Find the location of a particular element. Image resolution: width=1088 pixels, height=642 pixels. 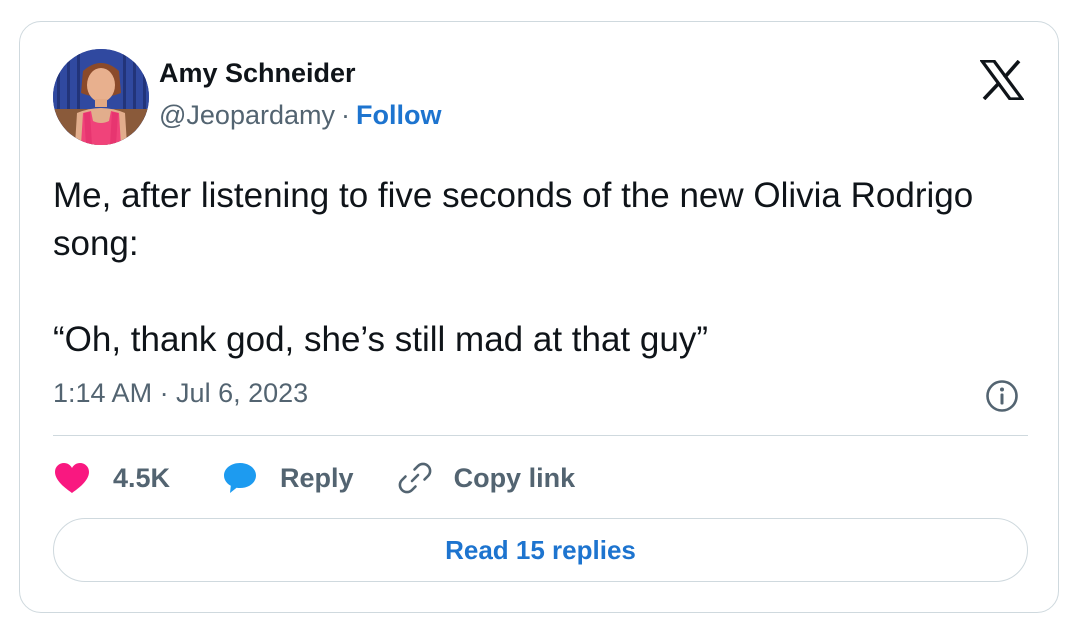

heart-icon is located at coordinates (72, 478).